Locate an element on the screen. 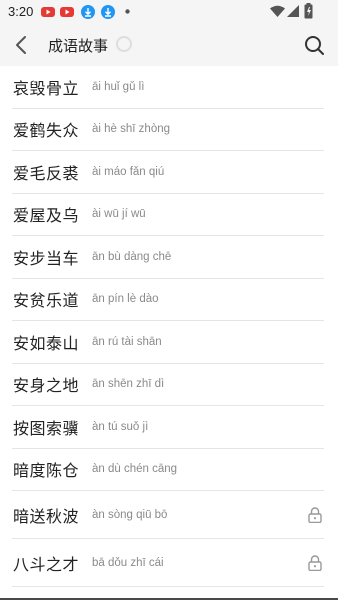 The width and height of the screenshot is (338, 600). idiom-text: 爱鹤失众 is located at coordinates (46, 131).